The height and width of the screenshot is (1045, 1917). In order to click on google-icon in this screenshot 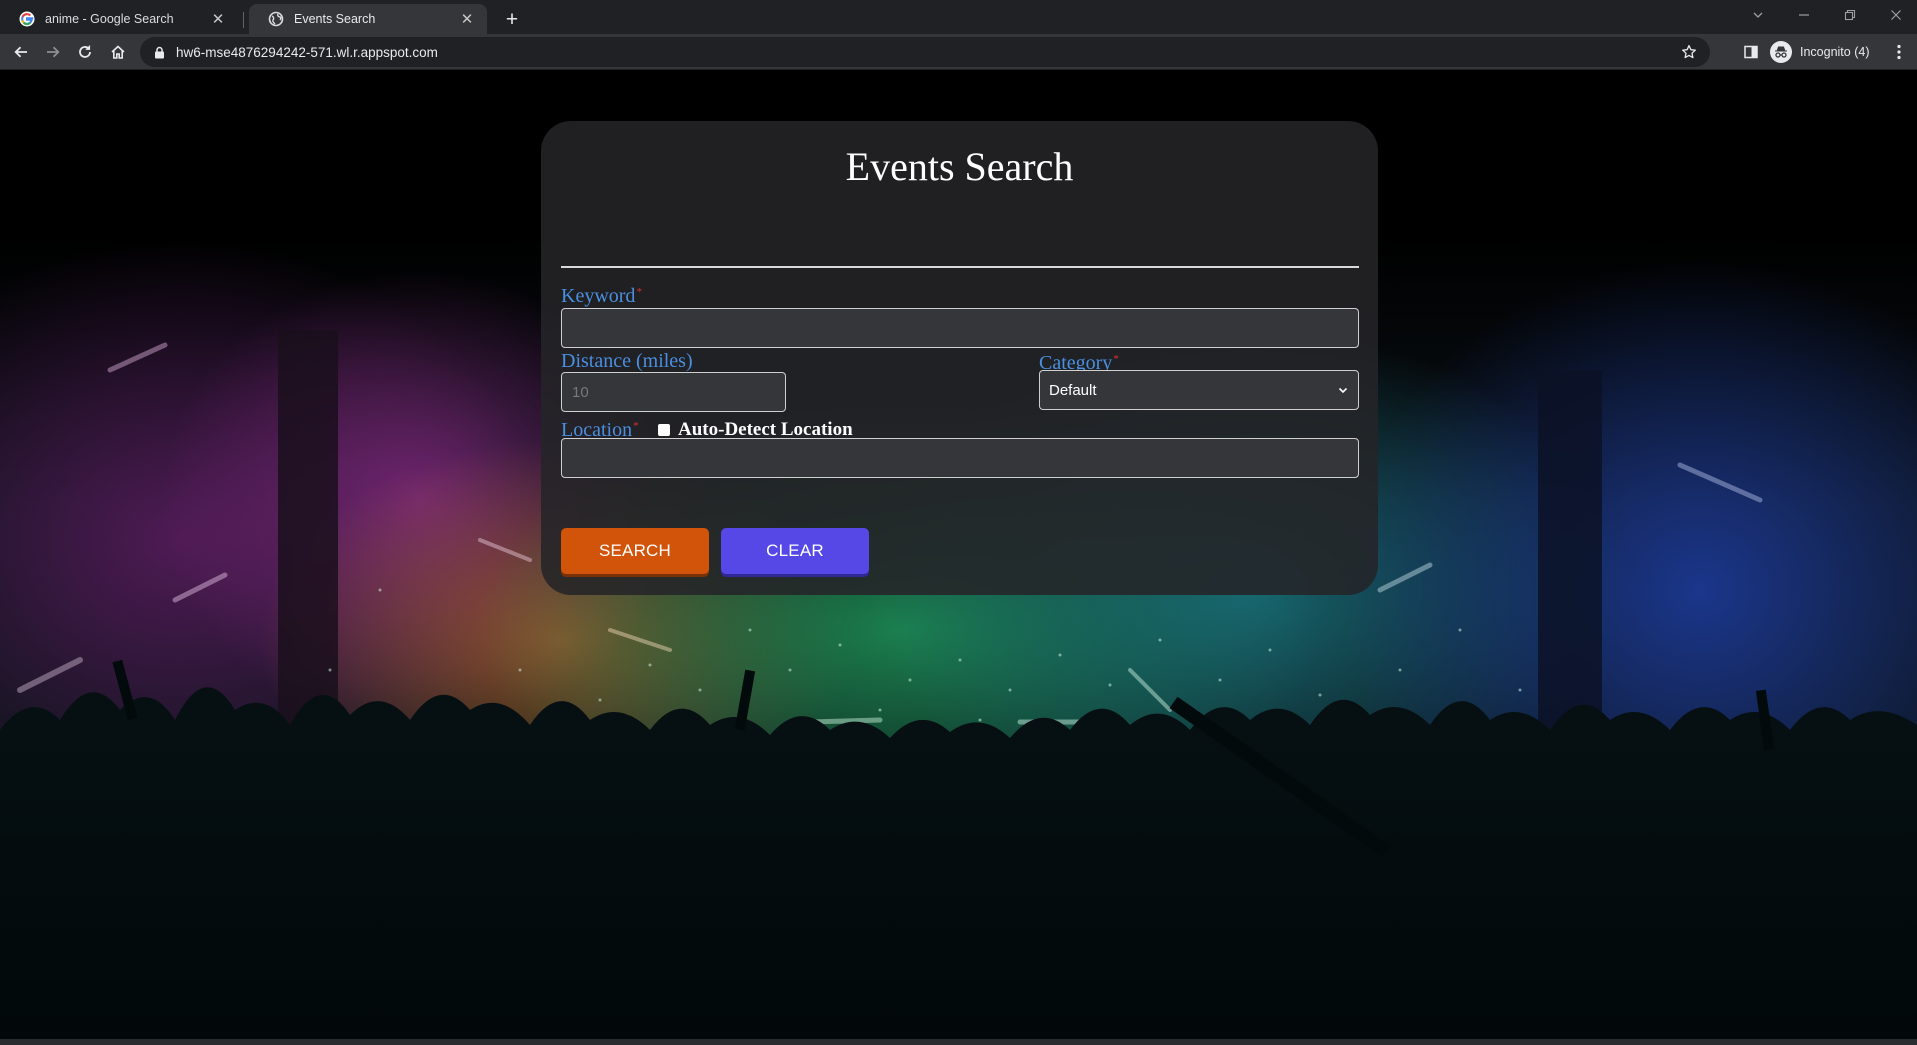, I will do `click(27, 19)`.